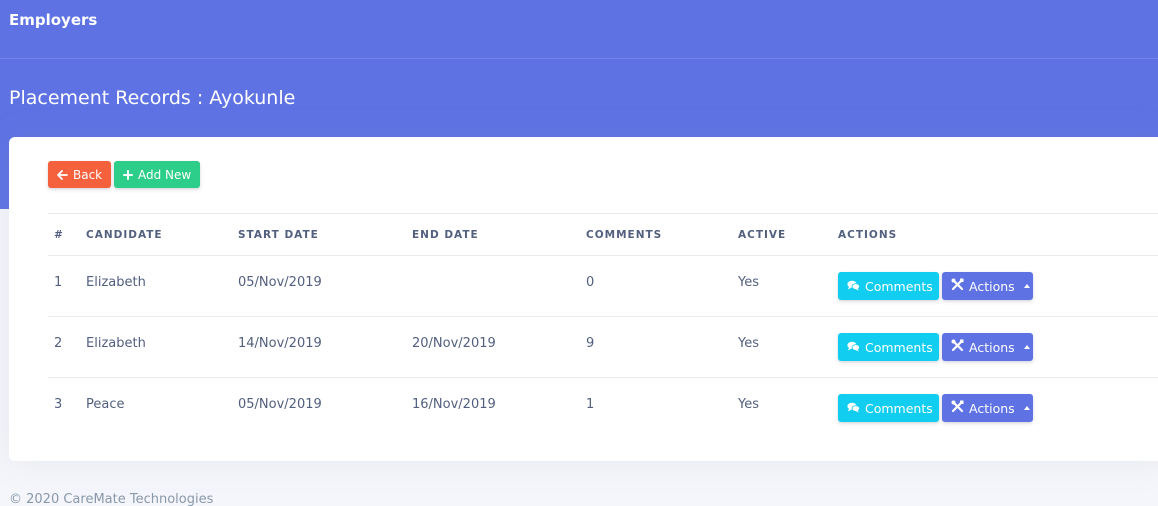  I want to click on header-start-date: START DATE, so click(278, 234).